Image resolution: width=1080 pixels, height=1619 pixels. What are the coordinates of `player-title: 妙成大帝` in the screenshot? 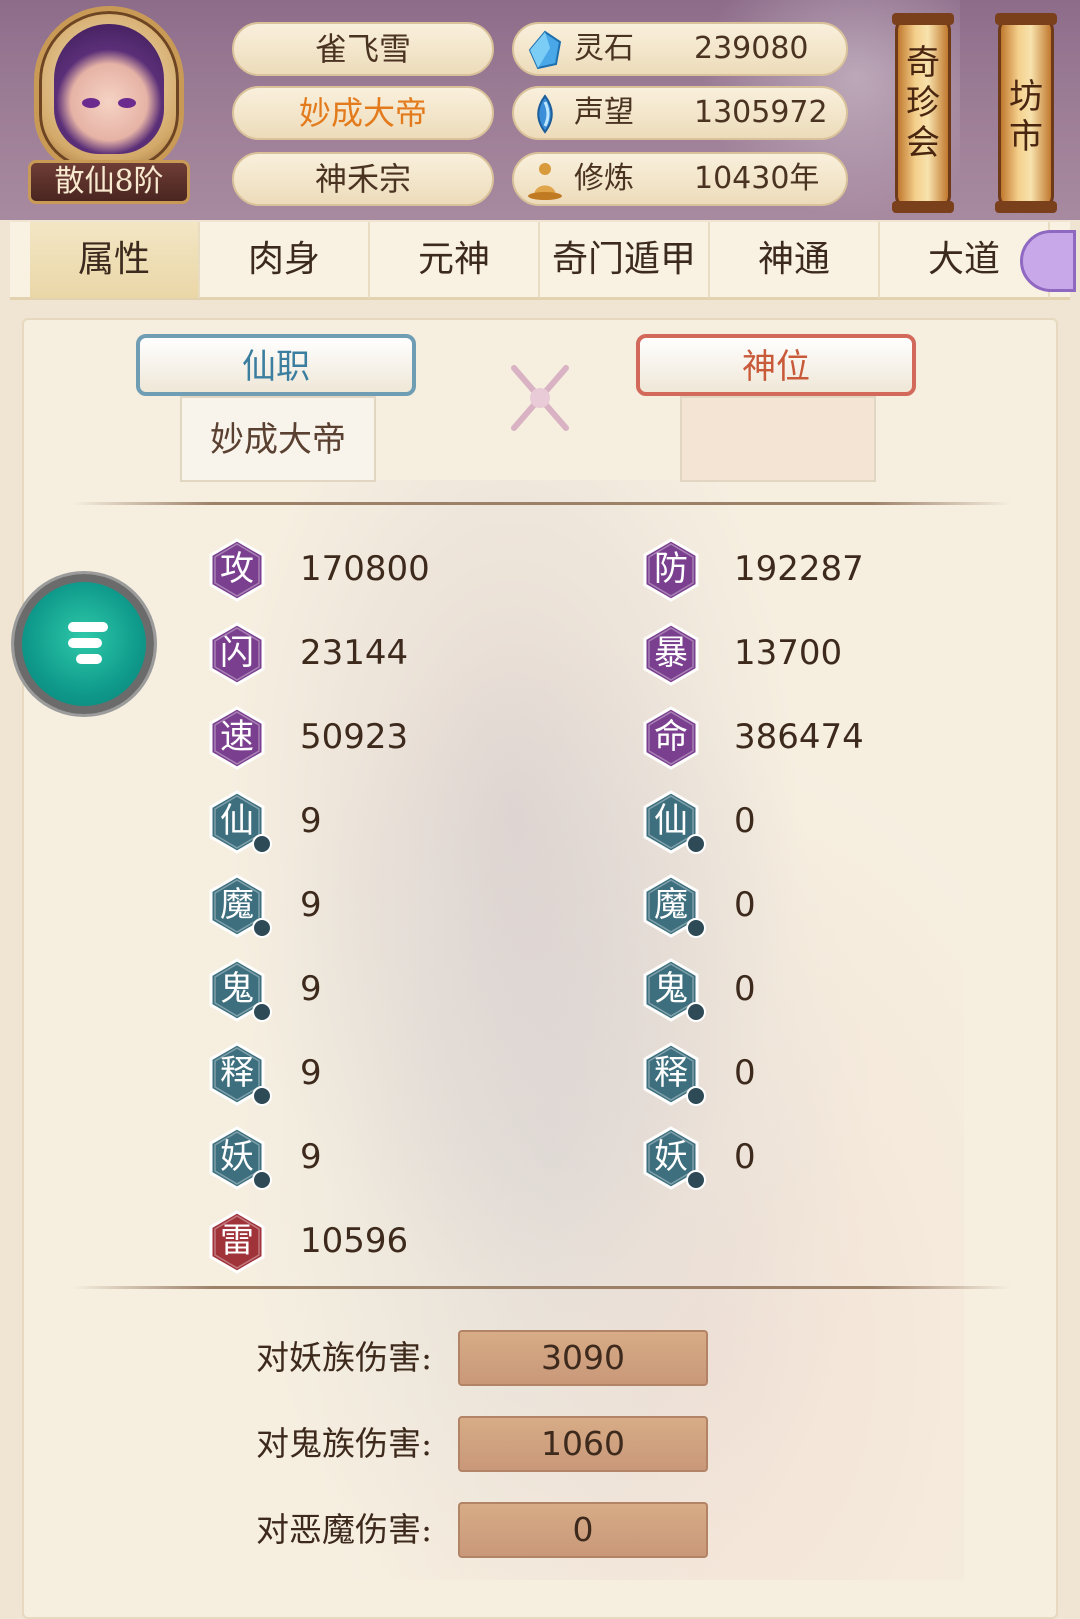 It's located at (363, 113).